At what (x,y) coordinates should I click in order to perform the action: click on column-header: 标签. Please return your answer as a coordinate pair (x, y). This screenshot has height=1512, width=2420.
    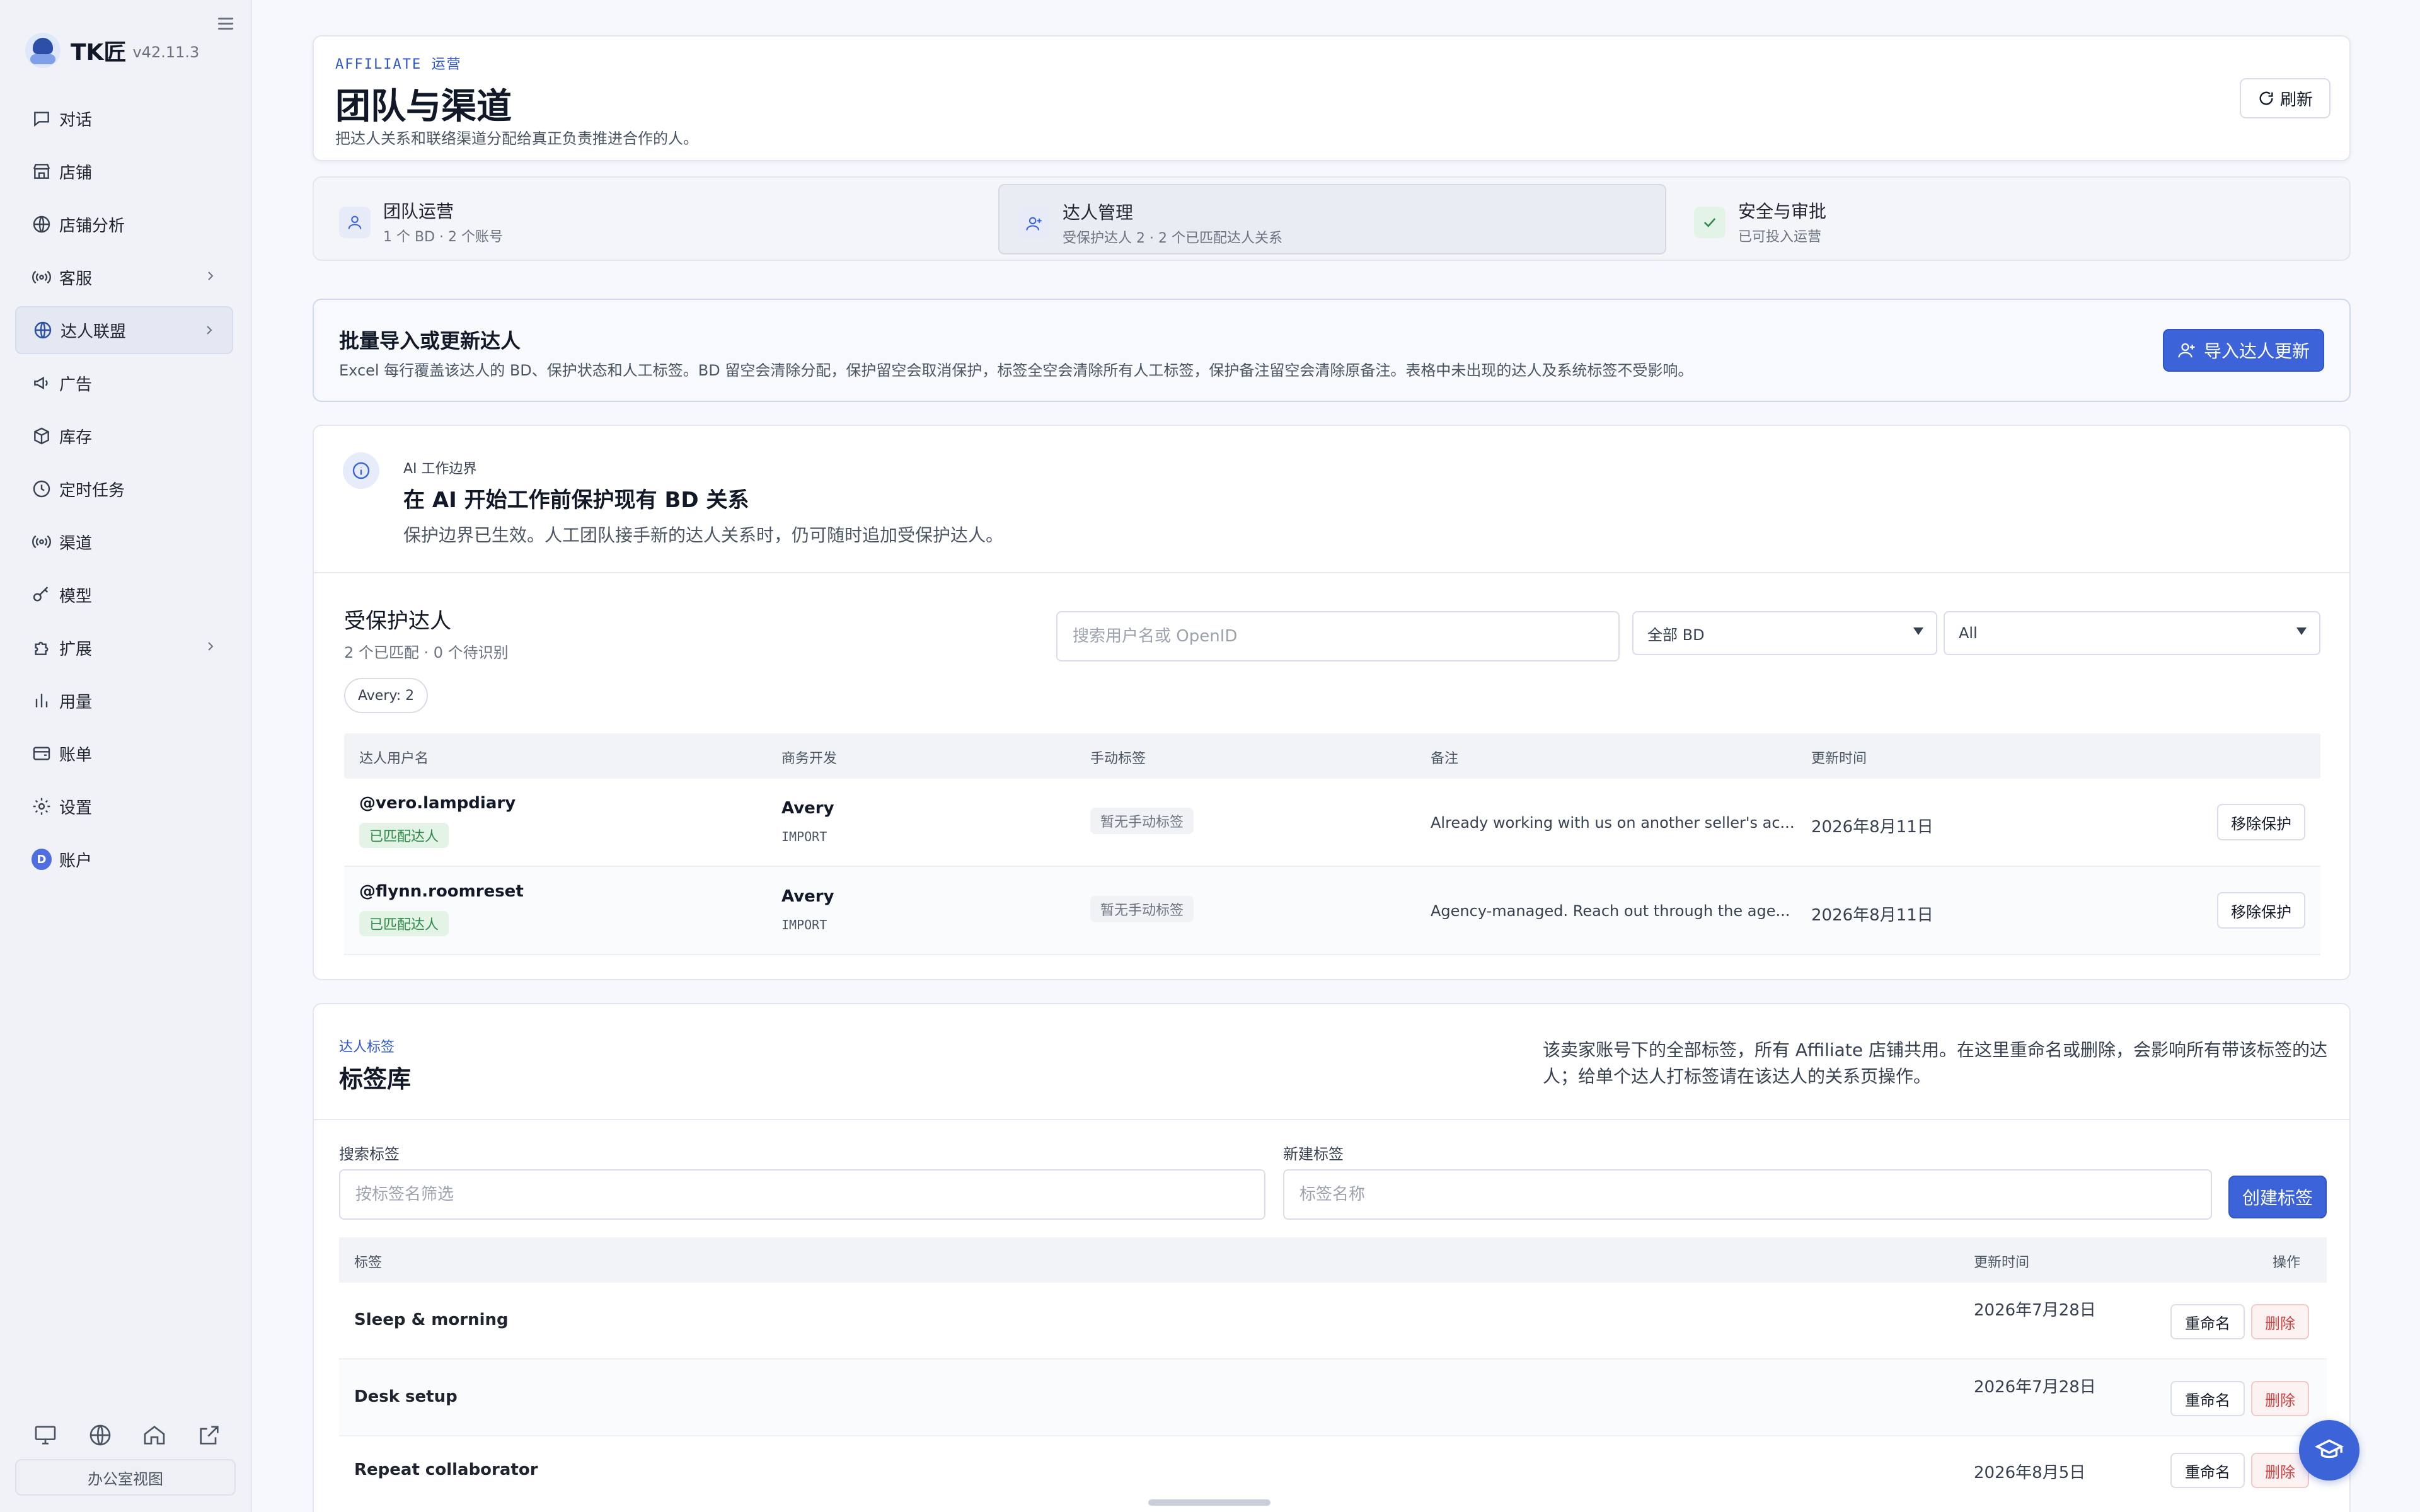
    Looking at the image, I should click on (369, 1263).